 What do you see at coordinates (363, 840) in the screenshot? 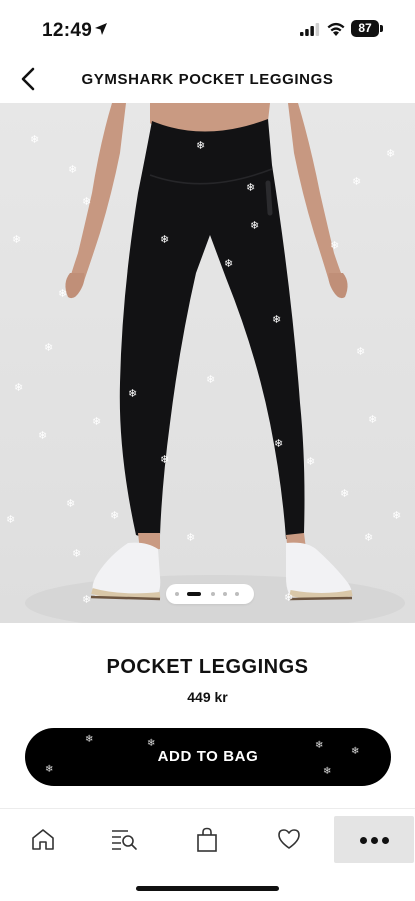
I see `more-icon` at bounding box center [363, 840].